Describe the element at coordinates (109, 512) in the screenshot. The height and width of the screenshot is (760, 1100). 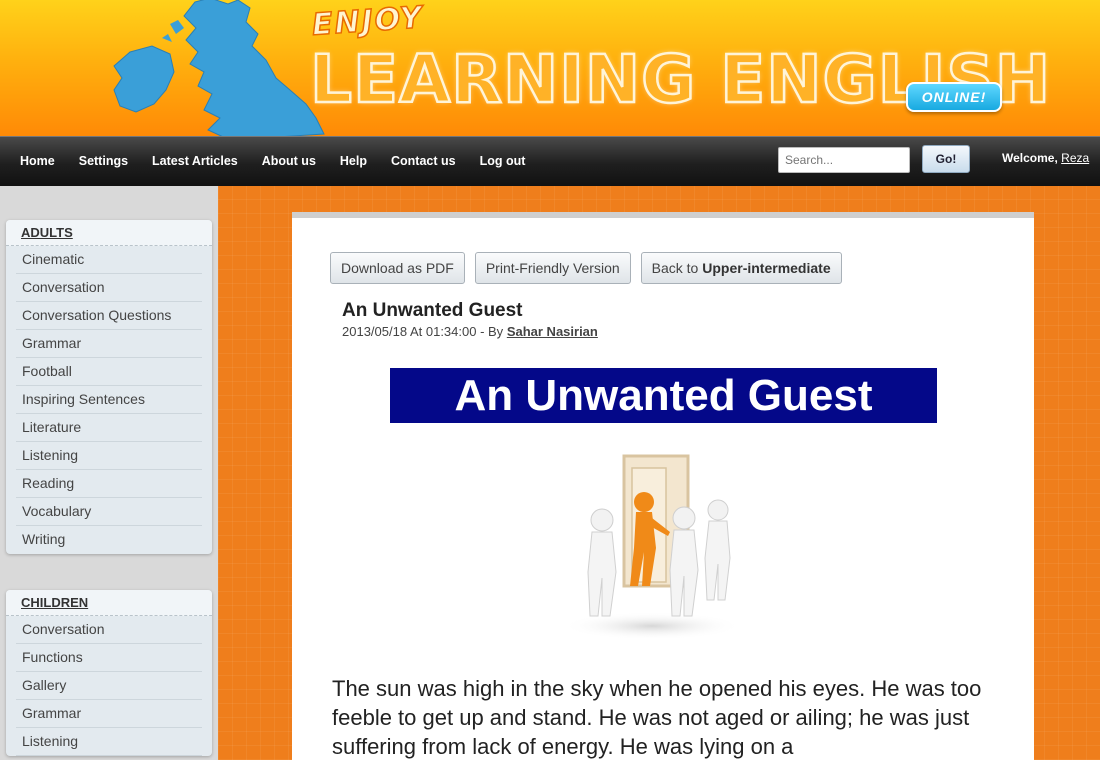
I see `sidebar-item-vocabulary: Vocabulary` at that location.